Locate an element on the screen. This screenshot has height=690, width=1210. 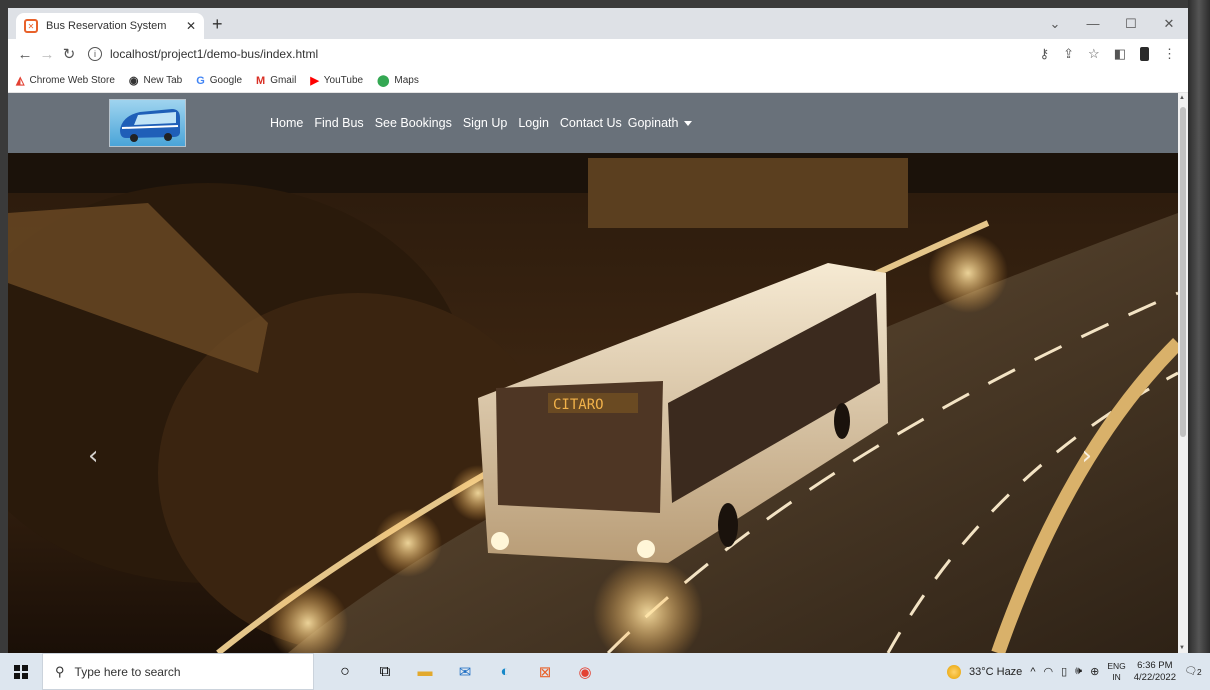
scroll-down-icon: ▼ is located at coordinates (1182, 648).